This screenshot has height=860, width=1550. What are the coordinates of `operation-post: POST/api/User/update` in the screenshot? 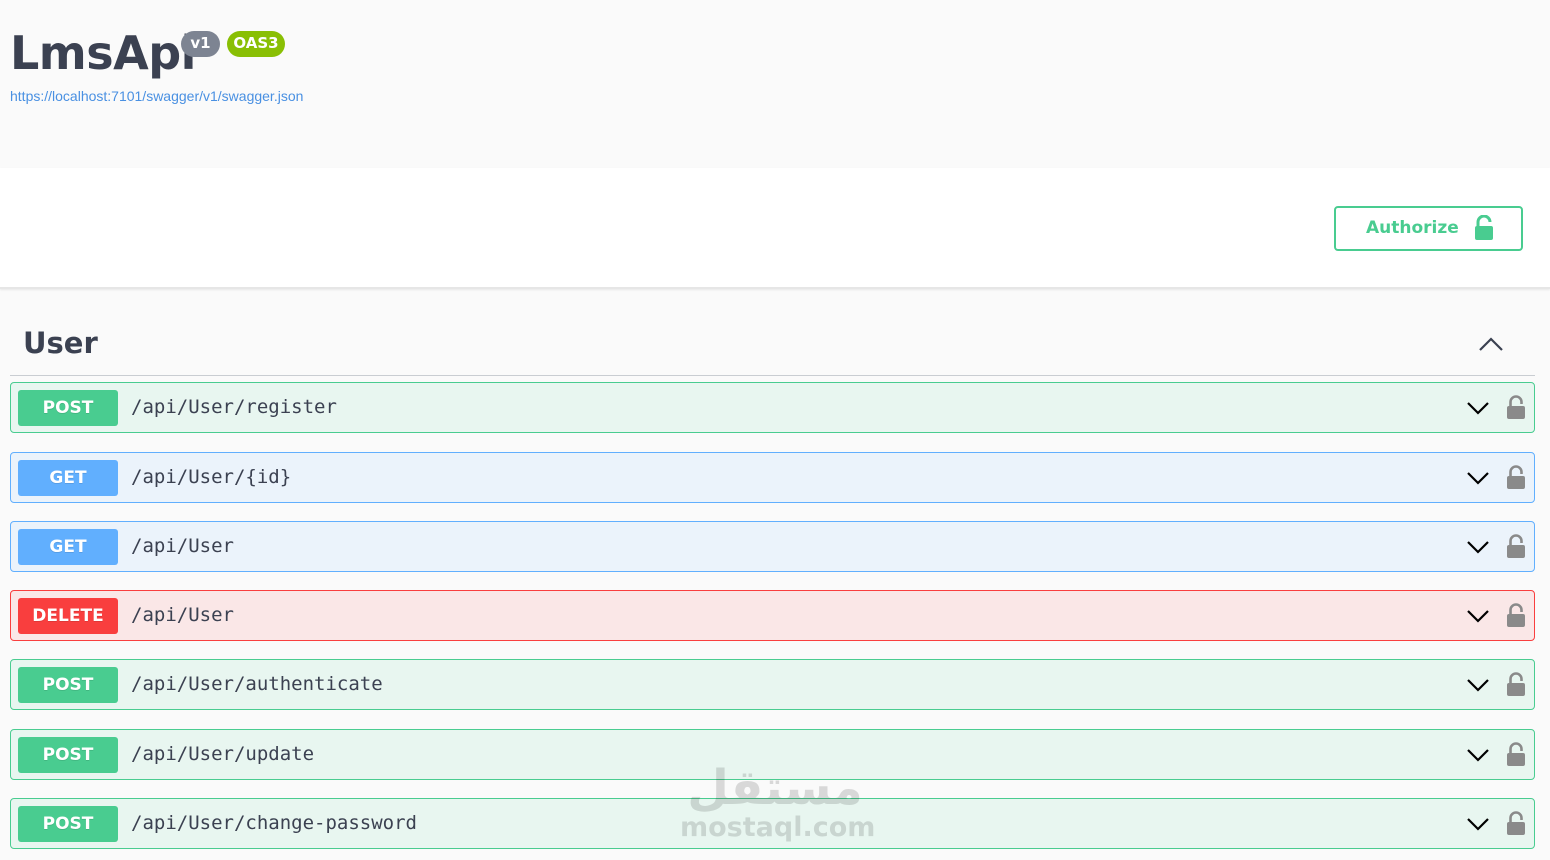 It's located at (772, 754).